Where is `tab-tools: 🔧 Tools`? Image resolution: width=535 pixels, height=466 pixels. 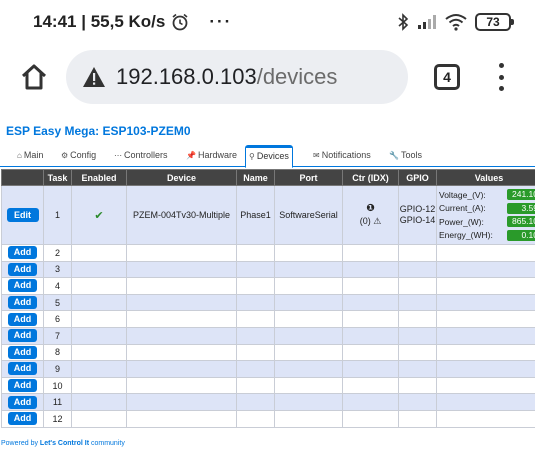
tab-tools: 🔧 Tools is located at coordinates (405, 157).